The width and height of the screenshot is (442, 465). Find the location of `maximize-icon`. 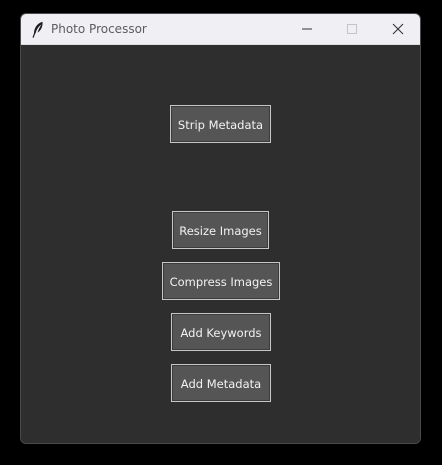

maximize-icon is located at coordinates (352, 29).